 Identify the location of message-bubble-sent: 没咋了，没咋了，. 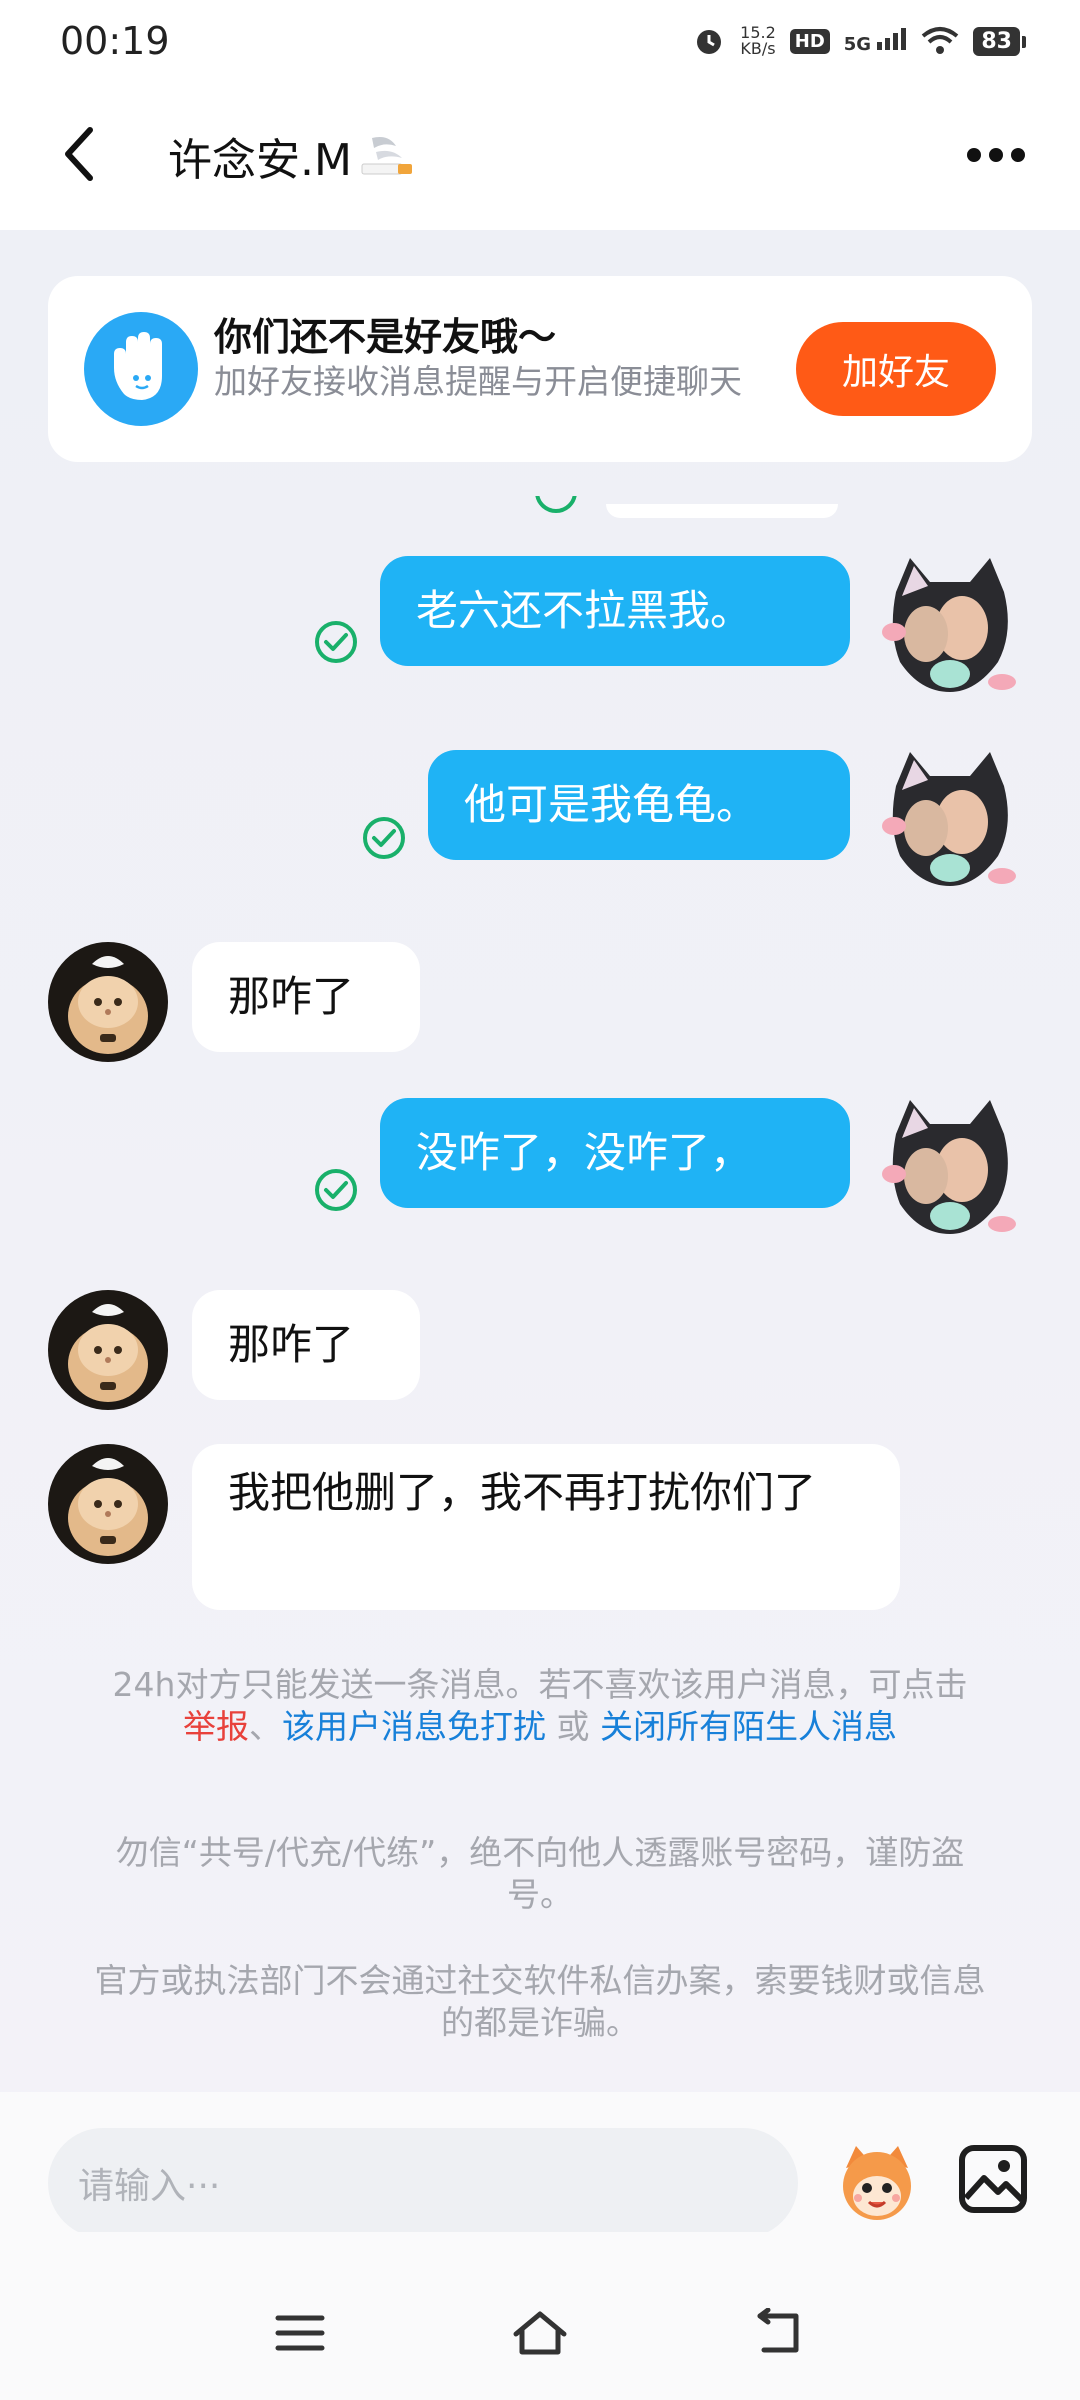
(615, 1153).